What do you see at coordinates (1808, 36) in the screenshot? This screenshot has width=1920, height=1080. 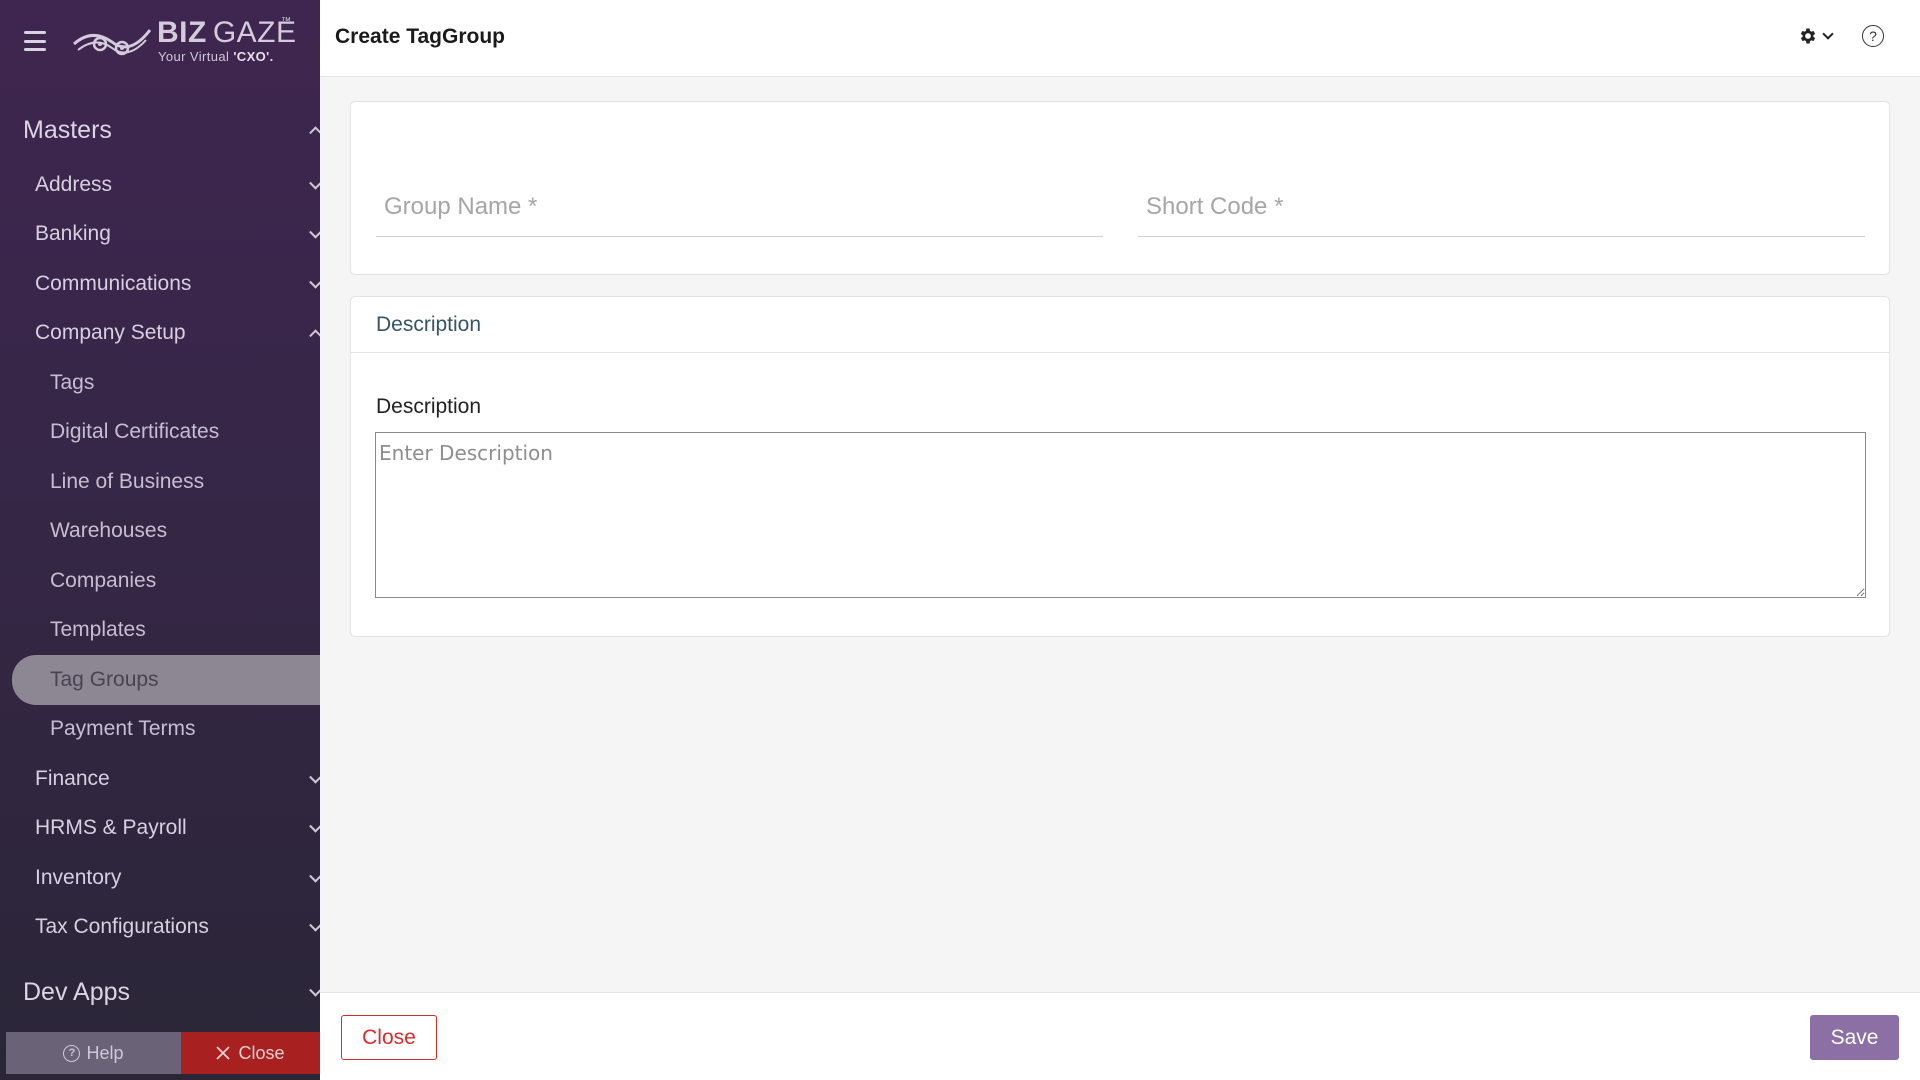 I see `gear-icon` at bounding box center [1808, 36].